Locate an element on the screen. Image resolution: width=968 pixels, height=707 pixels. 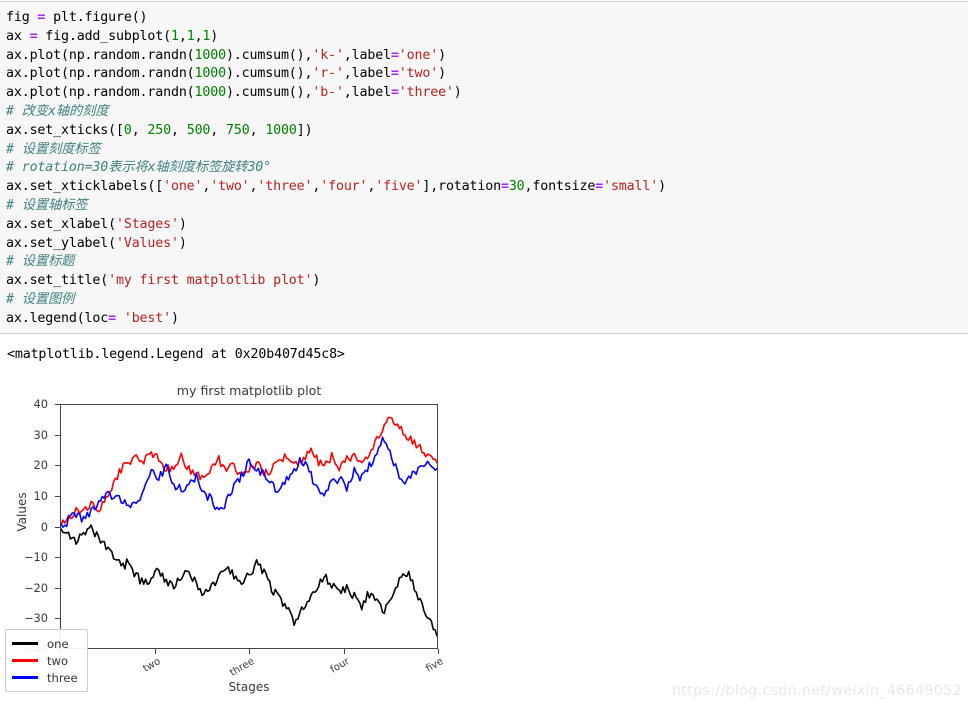
series-line-two is located at coordinates (249, 471).